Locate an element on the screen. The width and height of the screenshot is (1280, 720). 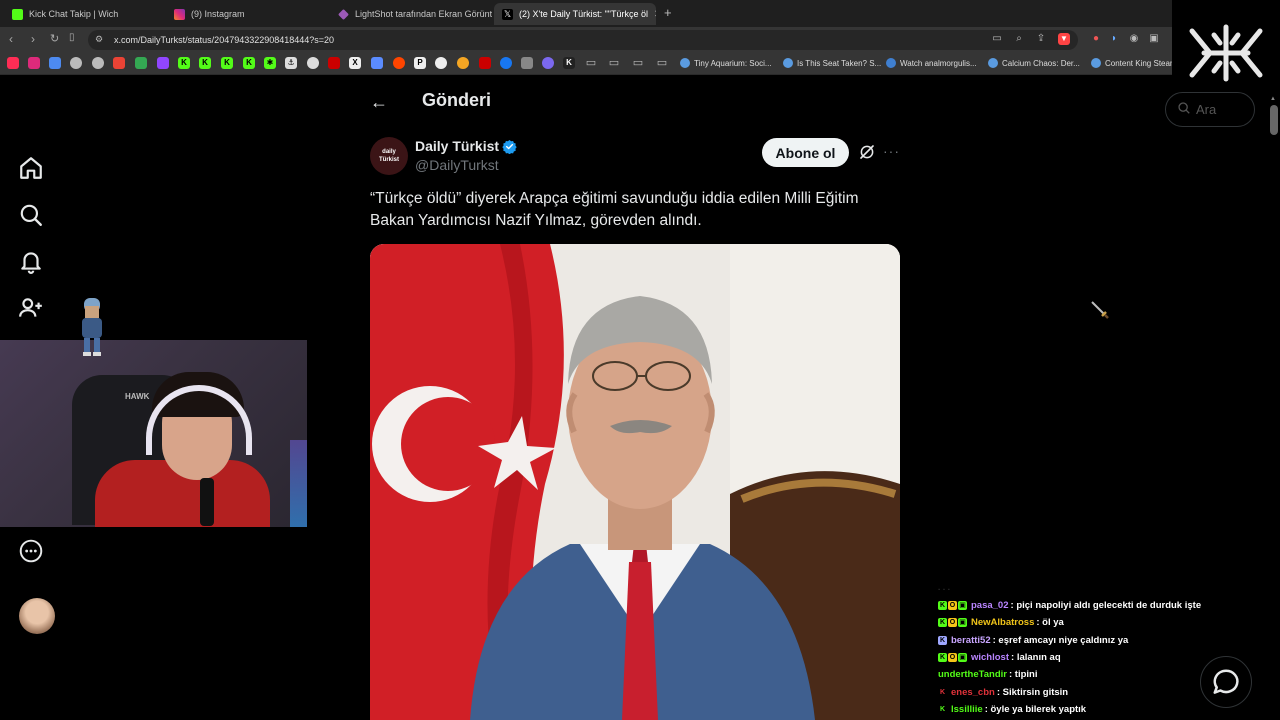
site-settings-icon: ⚙ is located at coordinates (99, 39).